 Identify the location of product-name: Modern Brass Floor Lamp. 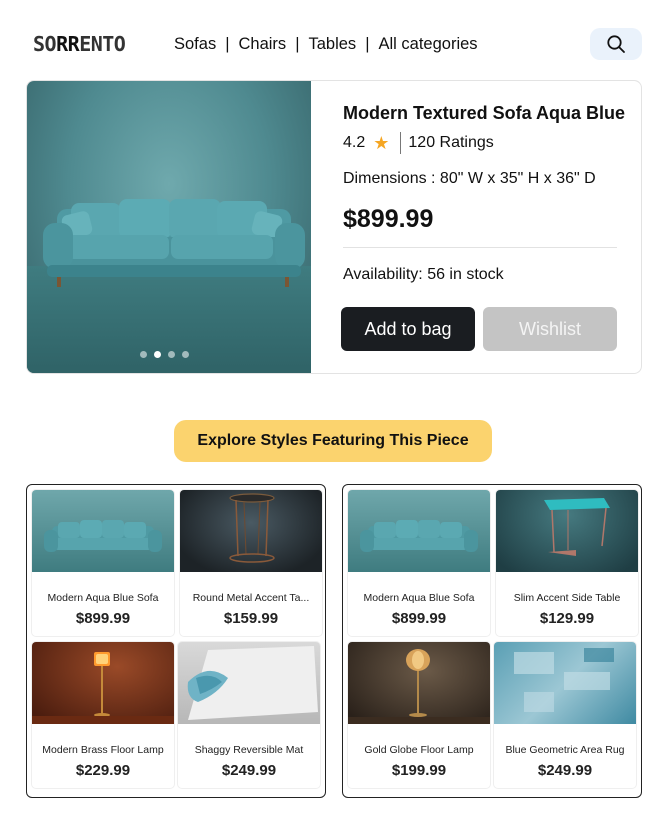
(103, 750).